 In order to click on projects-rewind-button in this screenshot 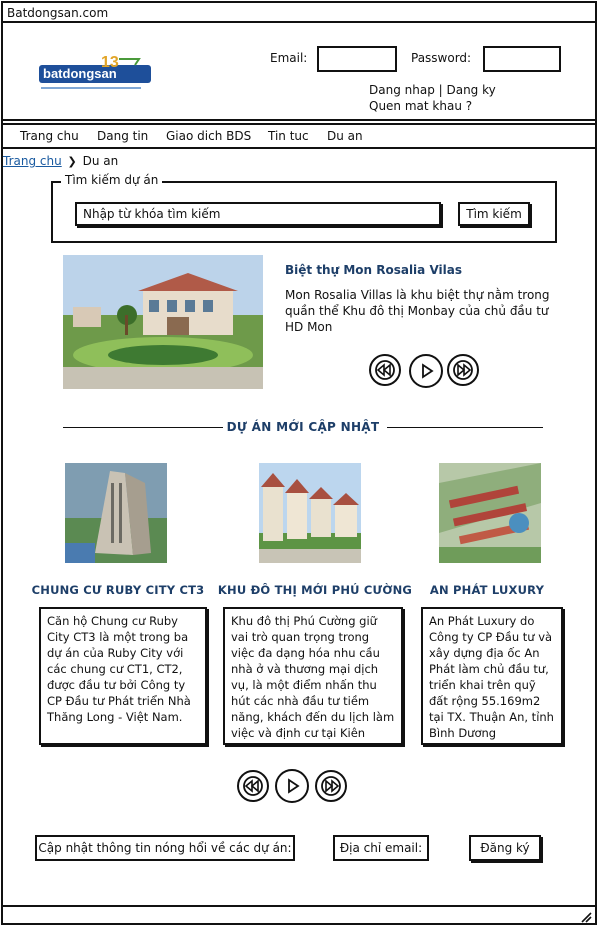, I will do `click(253, 786)`.